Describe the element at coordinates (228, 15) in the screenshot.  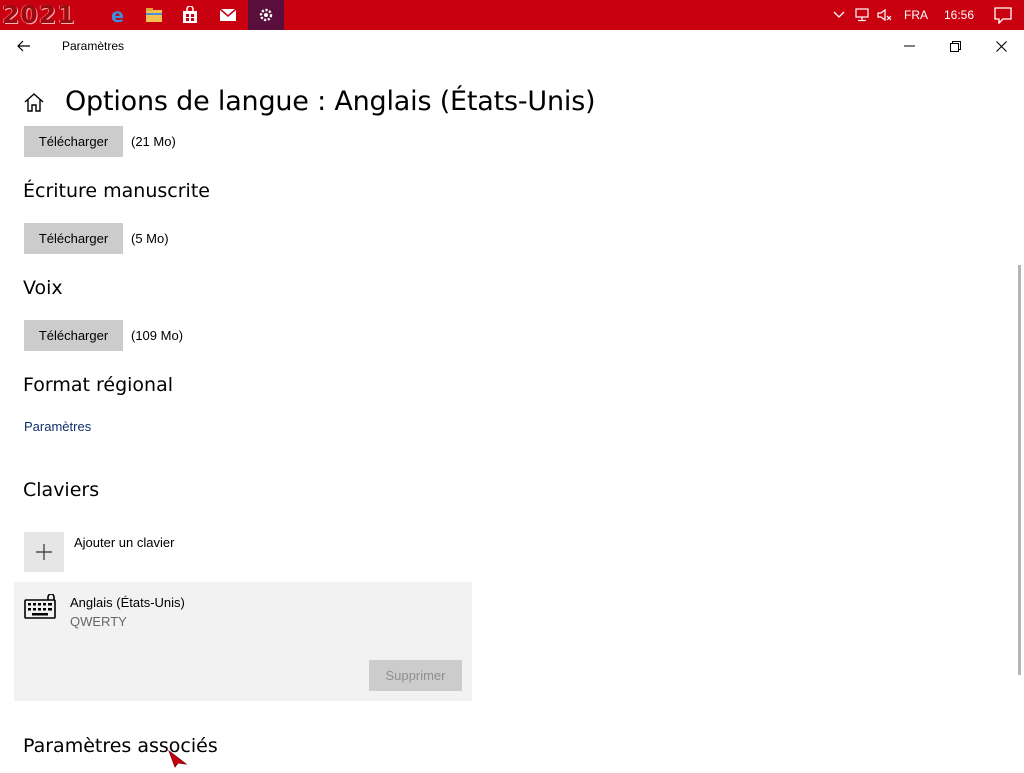
I see `mail-icon` at that location.